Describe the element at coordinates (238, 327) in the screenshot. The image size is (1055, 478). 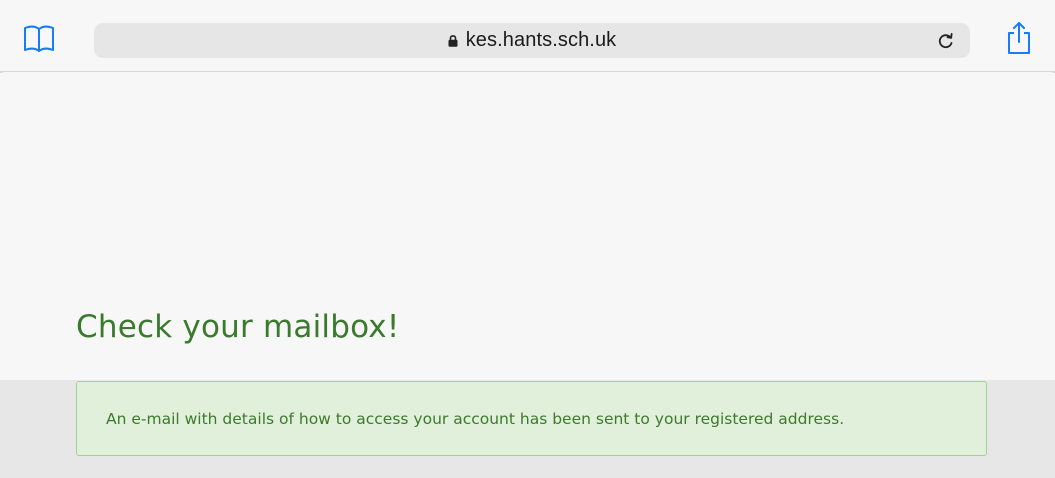
I see `page-title: Check your mailbox!` at that location.